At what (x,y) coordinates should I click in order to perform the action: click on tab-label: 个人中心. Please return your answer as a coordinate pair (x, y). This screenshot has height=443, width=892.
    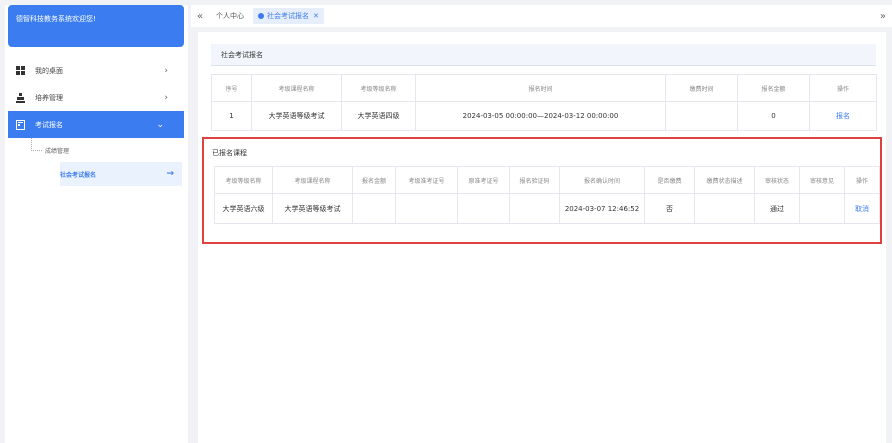
    Looking at the image, I should click on (230, 16).